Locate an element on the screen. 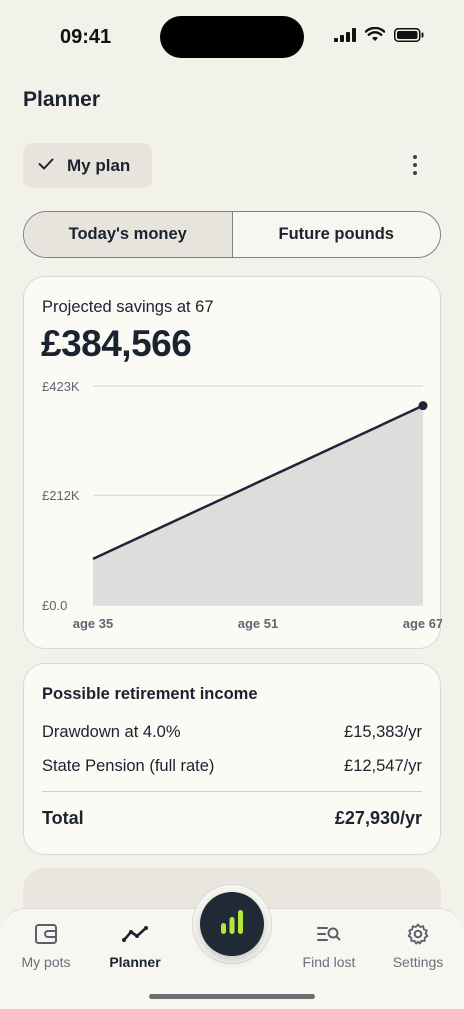 The height and width of the screenshot is (1009, 464). tab-planner: Planner is located at coordinates (135, 944).